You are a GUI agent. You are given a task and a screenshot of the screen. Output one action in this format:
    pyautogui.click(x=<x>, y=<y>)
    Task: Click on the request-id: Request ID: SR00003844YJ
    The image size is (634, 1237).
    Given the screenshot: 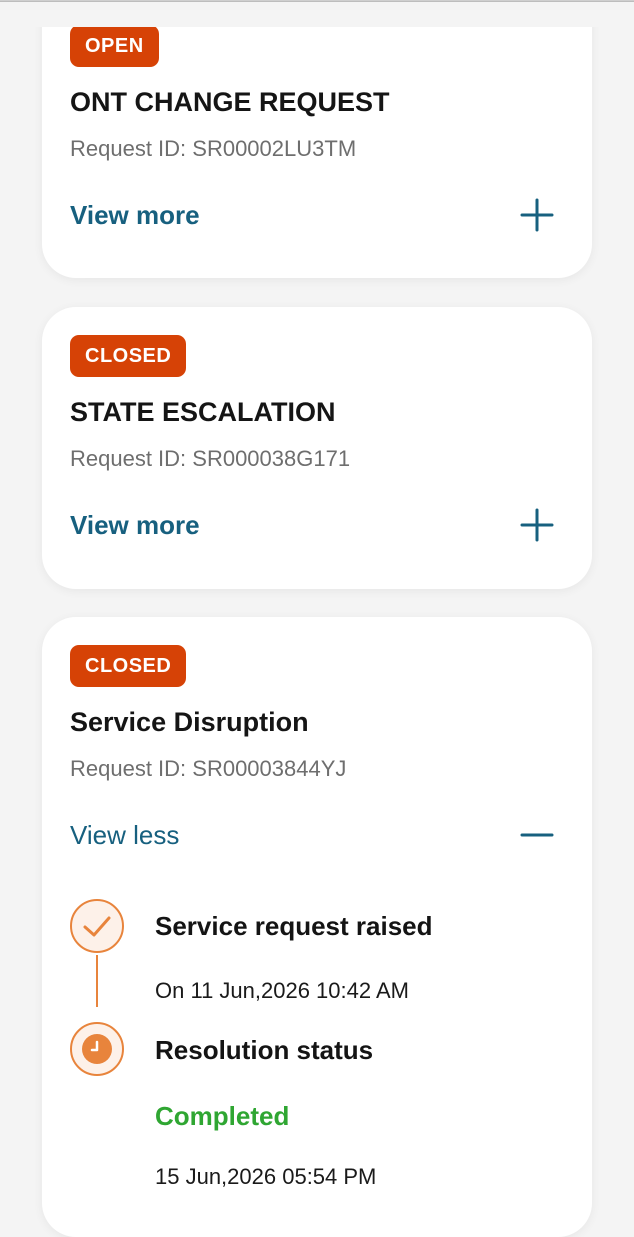 What is the action you would take?
    pyautogui.click(x=208, y=768)
    